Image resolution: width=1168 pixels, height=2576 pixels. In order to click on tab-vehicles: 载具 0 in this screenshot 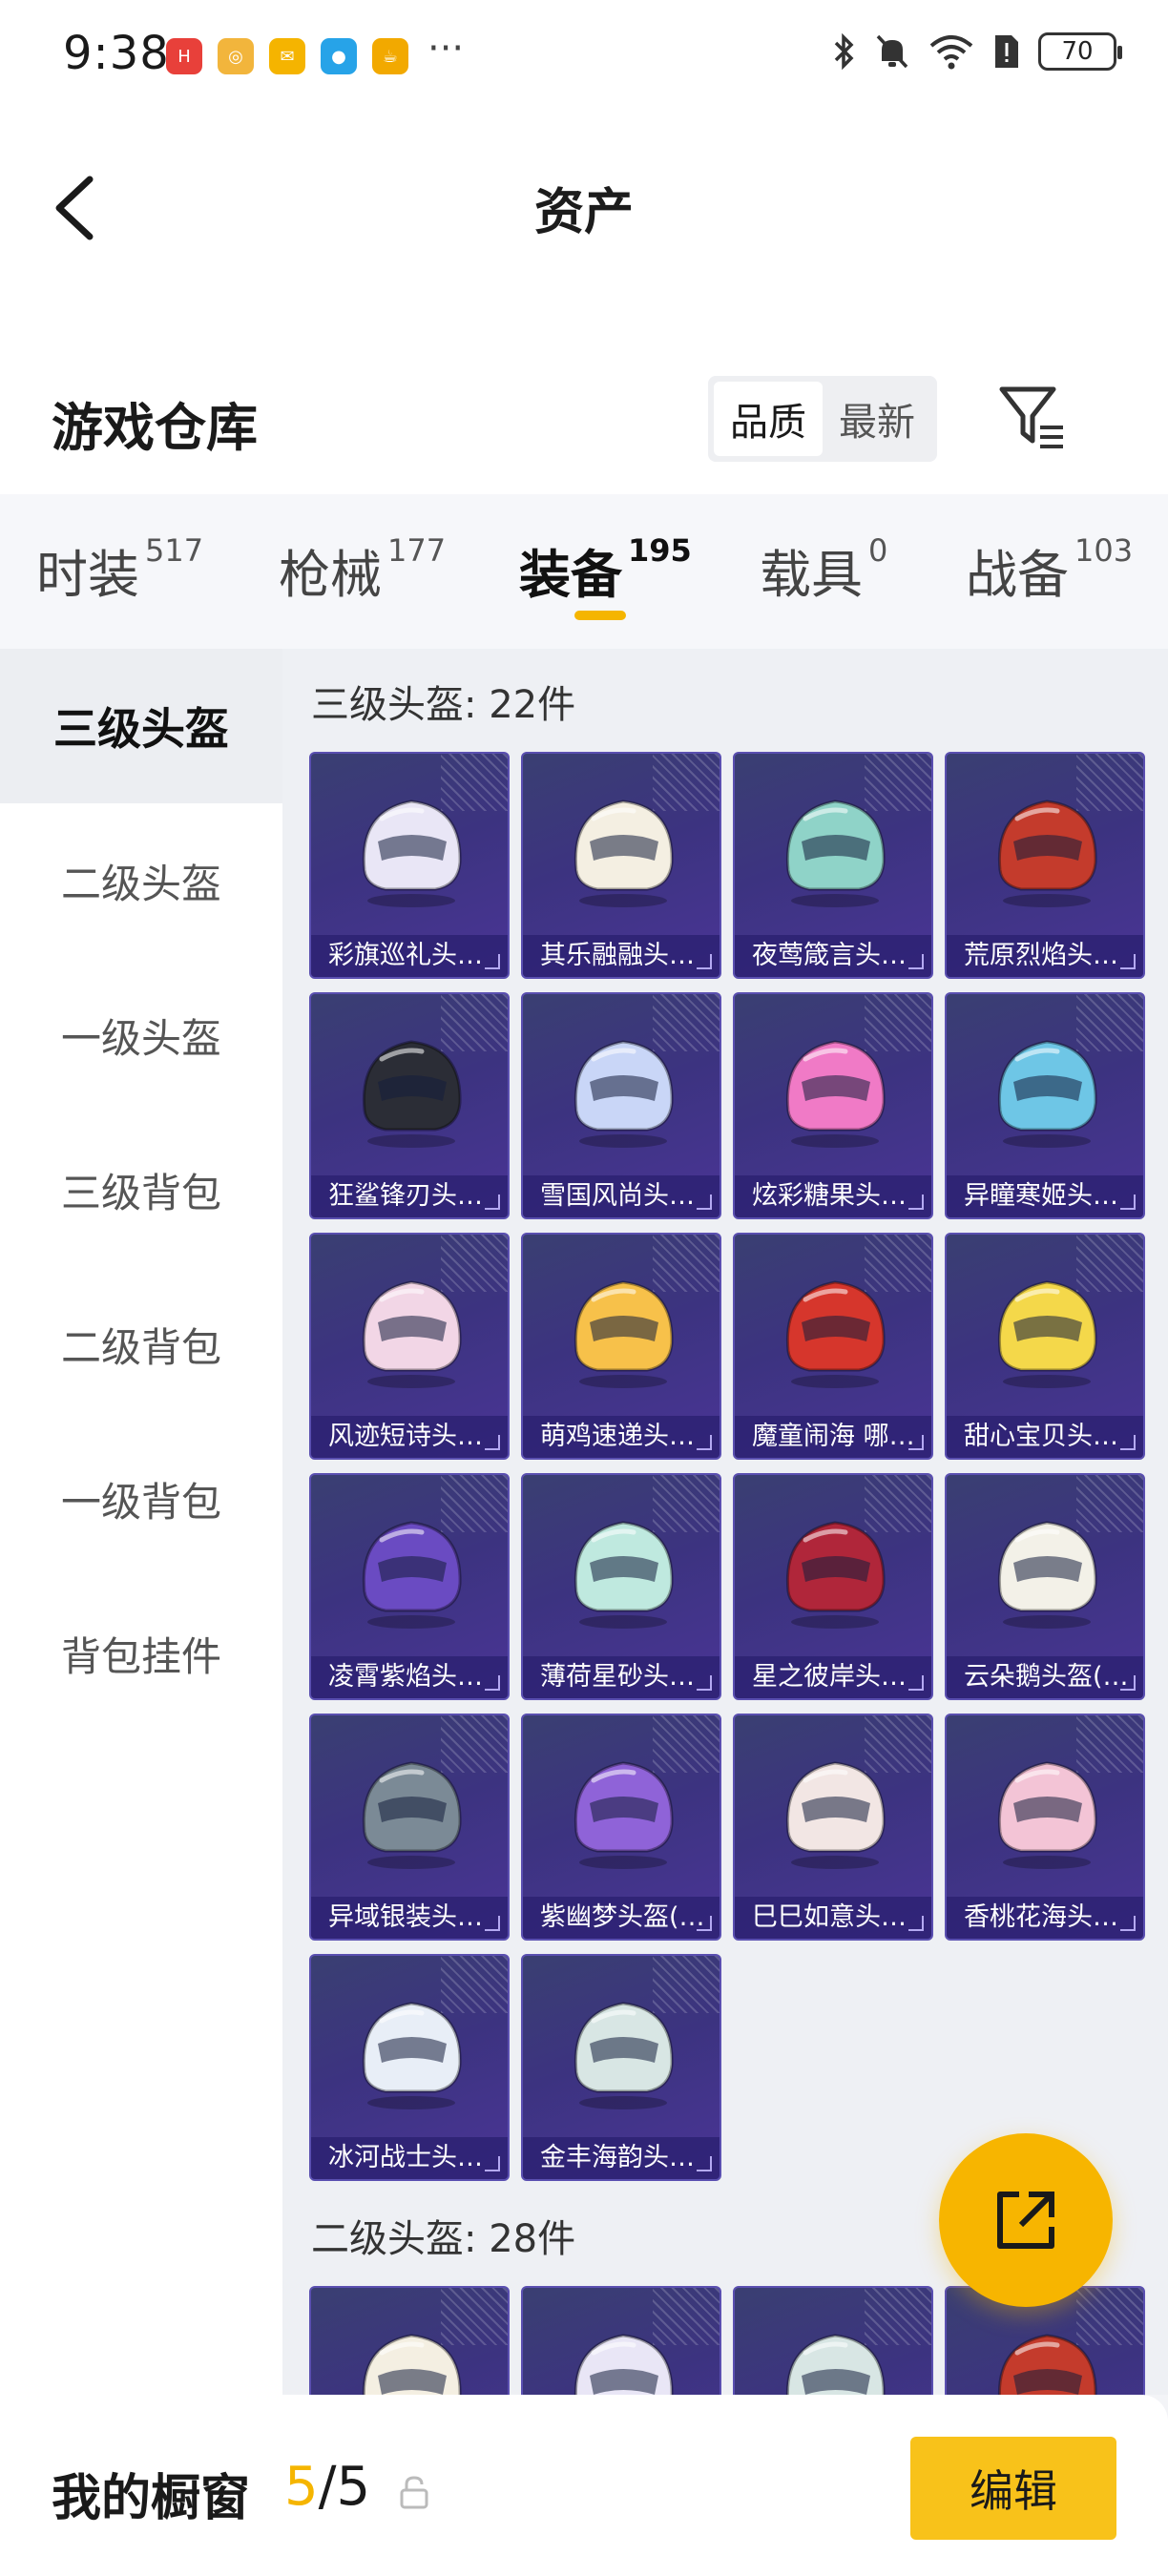, I will do `click(824, 570)`.